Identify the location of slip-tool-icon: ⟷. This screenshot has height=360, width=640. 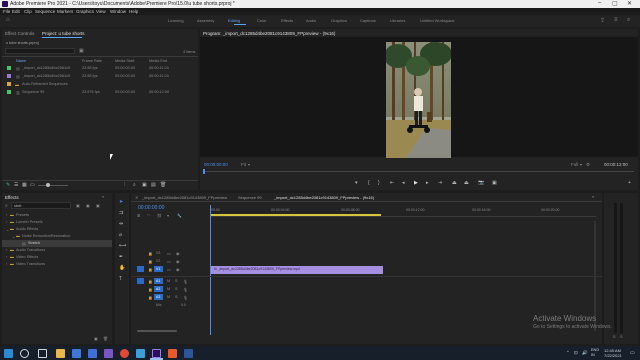
(122, 246).